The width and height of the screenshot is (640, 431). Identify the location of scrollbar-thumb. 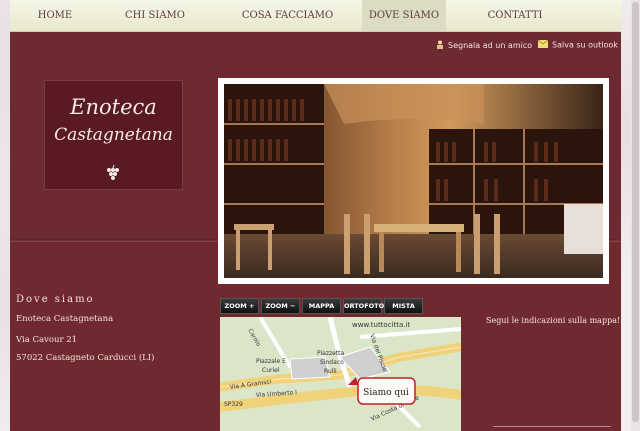
(635, 212).